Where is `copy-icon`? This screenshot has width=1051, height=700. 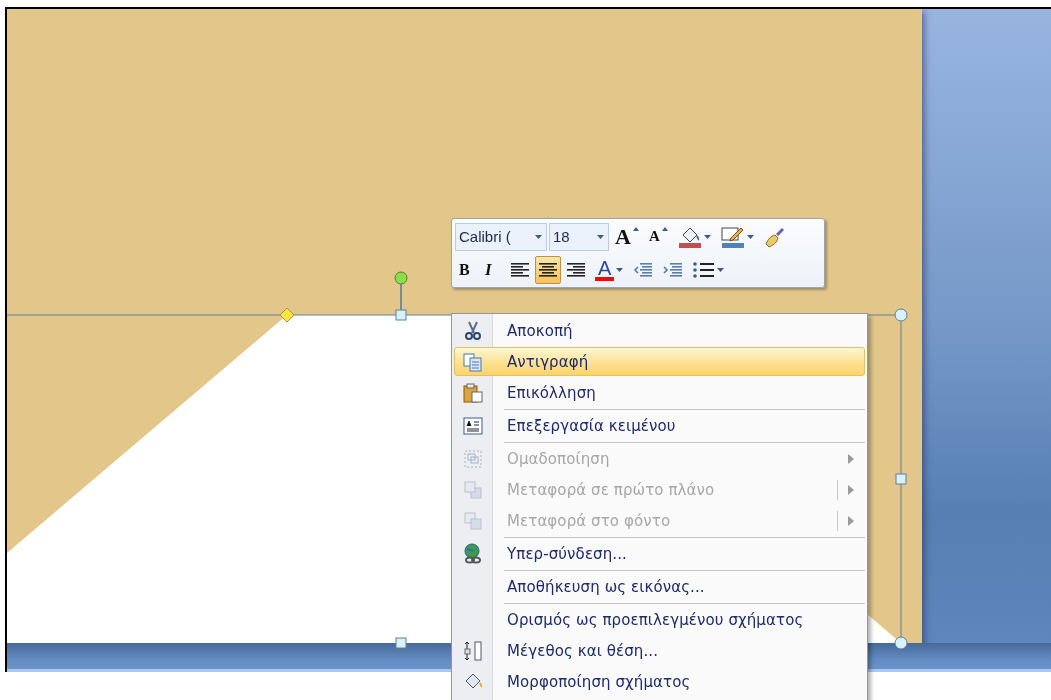
copy-icon is located at coordinates (473, 361).